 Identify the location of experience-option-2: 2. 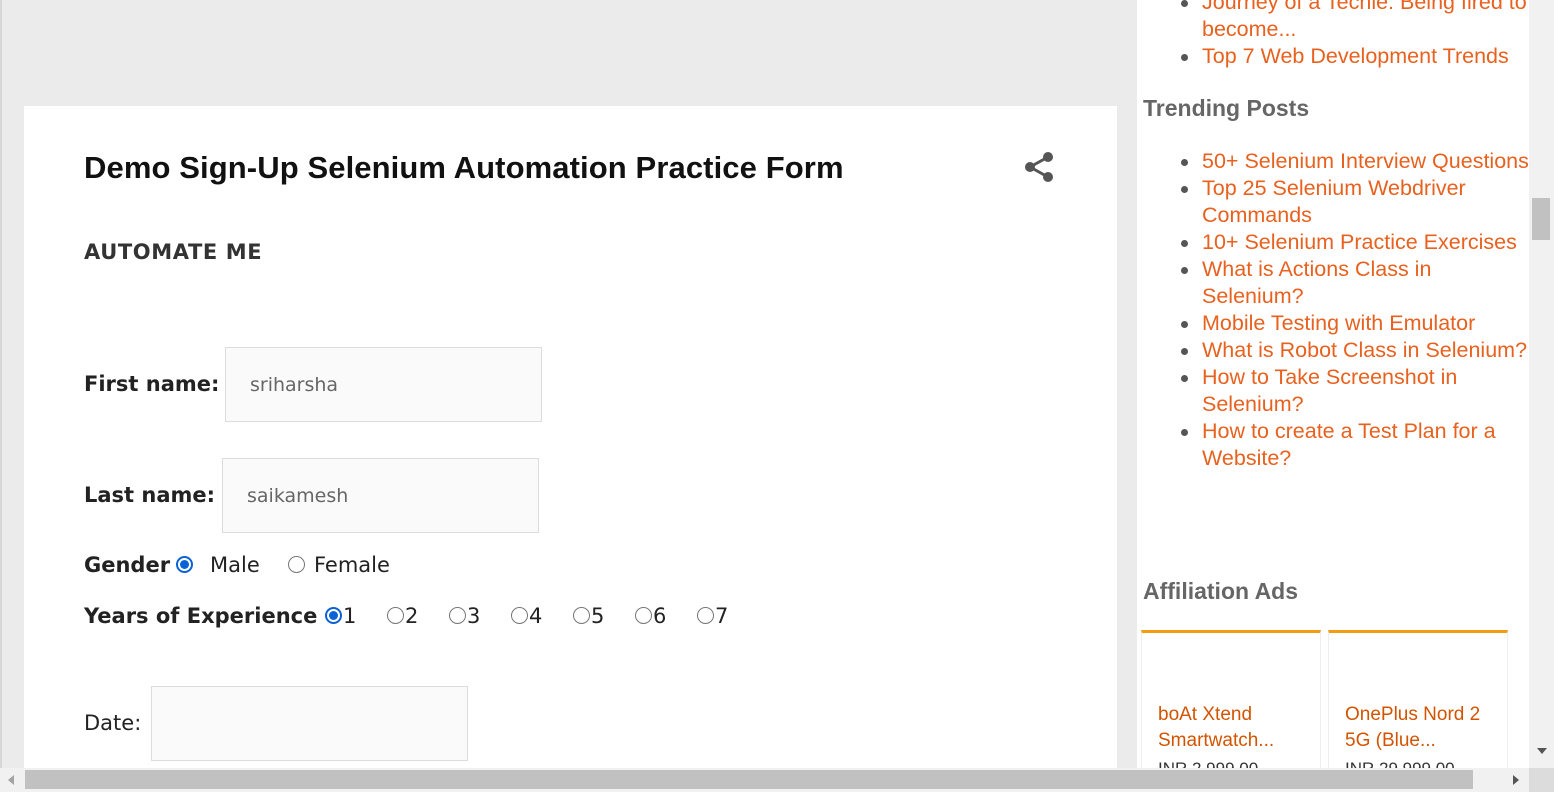
(412, 616).